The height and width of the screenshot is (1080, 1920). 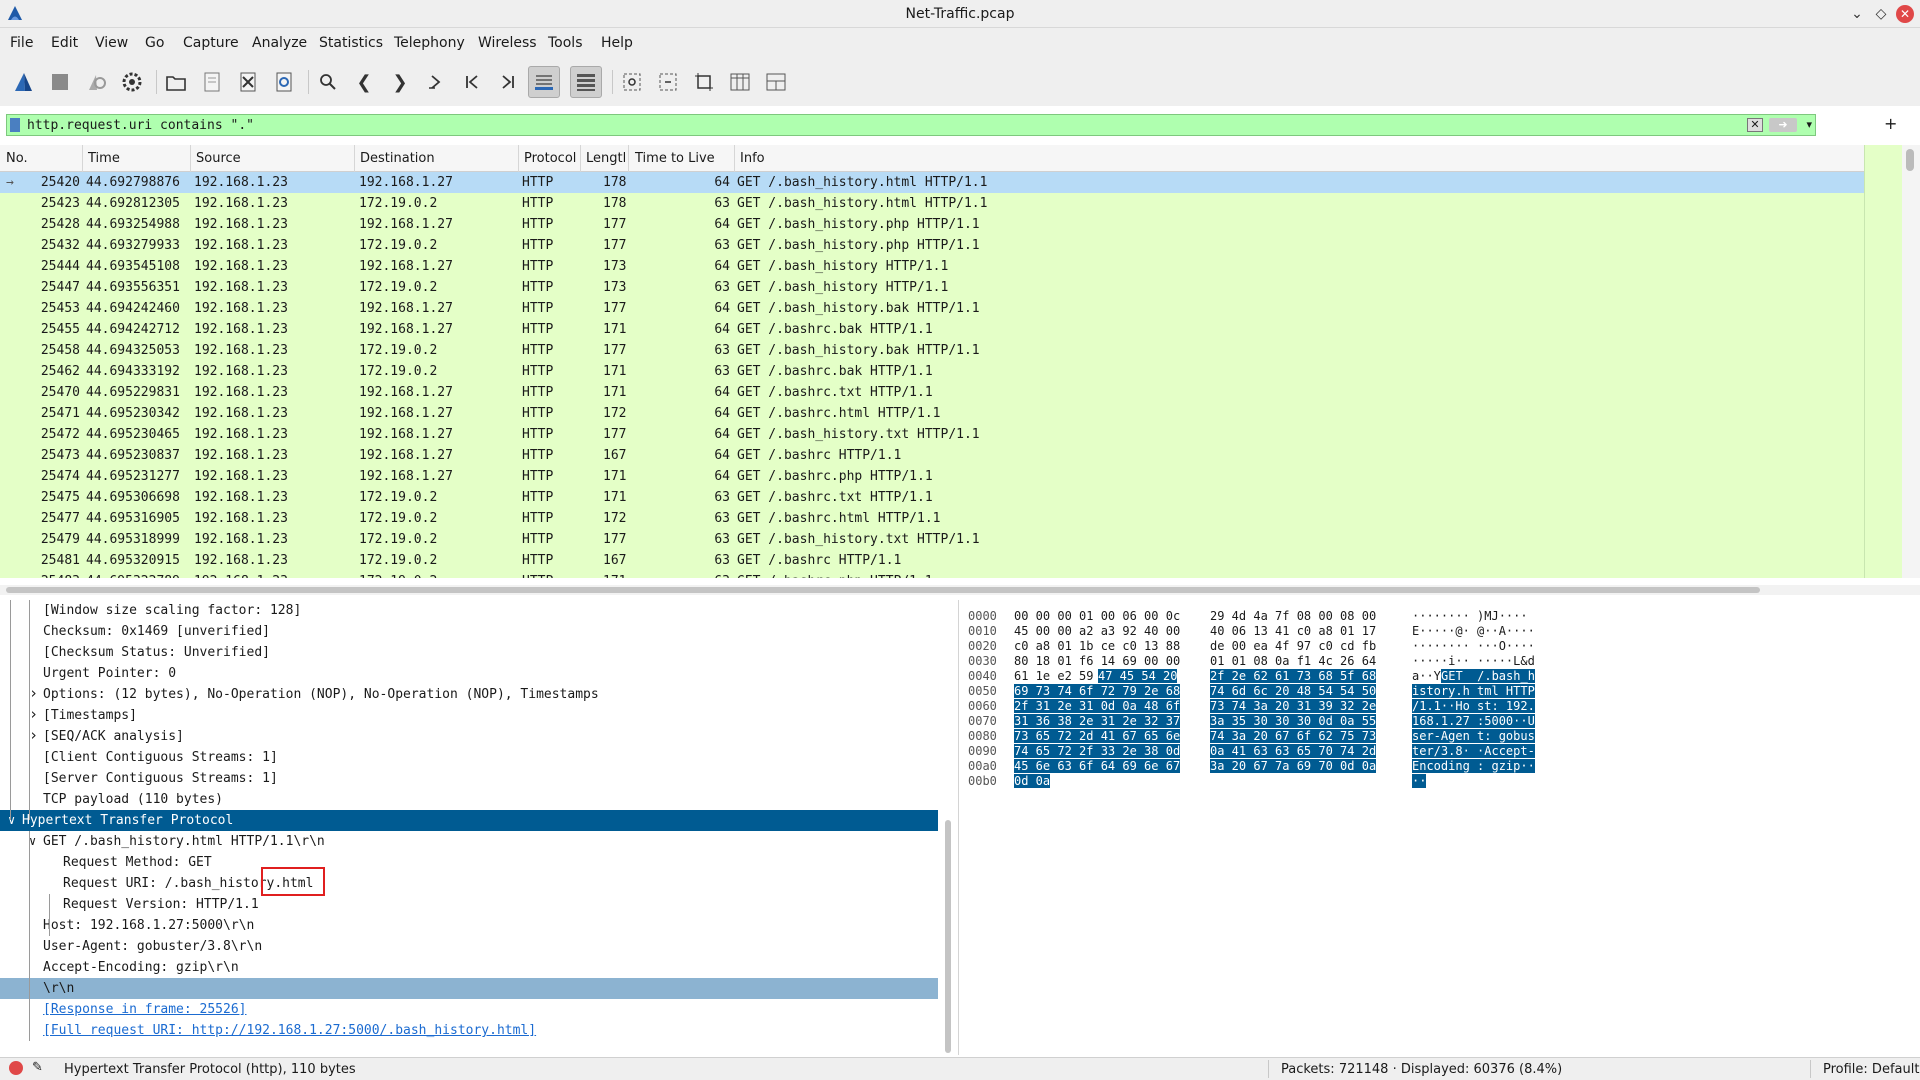 What do you see at coordinates (469, 652) in the screenshot?
I see `detail-row: [Checksum Status: Unverified]` at bounding box center [469, 652].